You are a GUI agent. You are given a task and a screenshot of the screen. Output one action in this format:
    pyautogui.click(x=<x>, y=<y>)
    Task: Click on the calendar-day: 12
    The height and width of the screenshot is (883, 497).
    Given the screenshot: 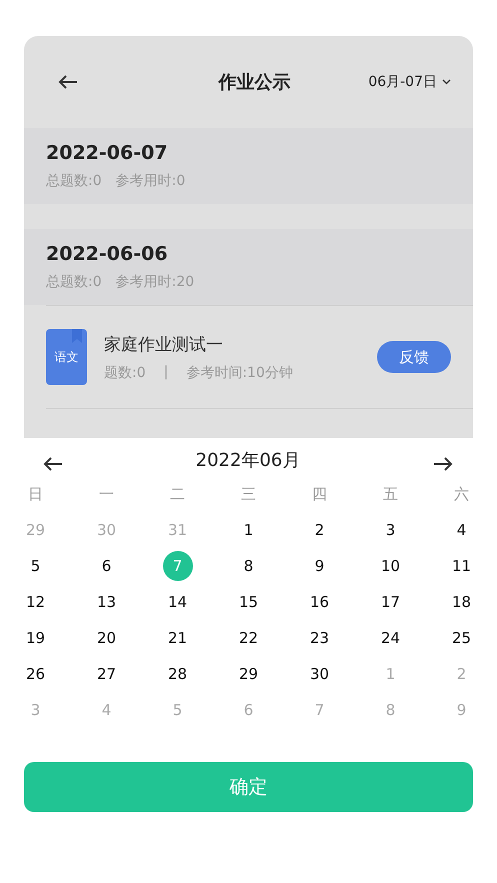 What is the action you would take?
    pyautogui.click(x=35, y=602)
    